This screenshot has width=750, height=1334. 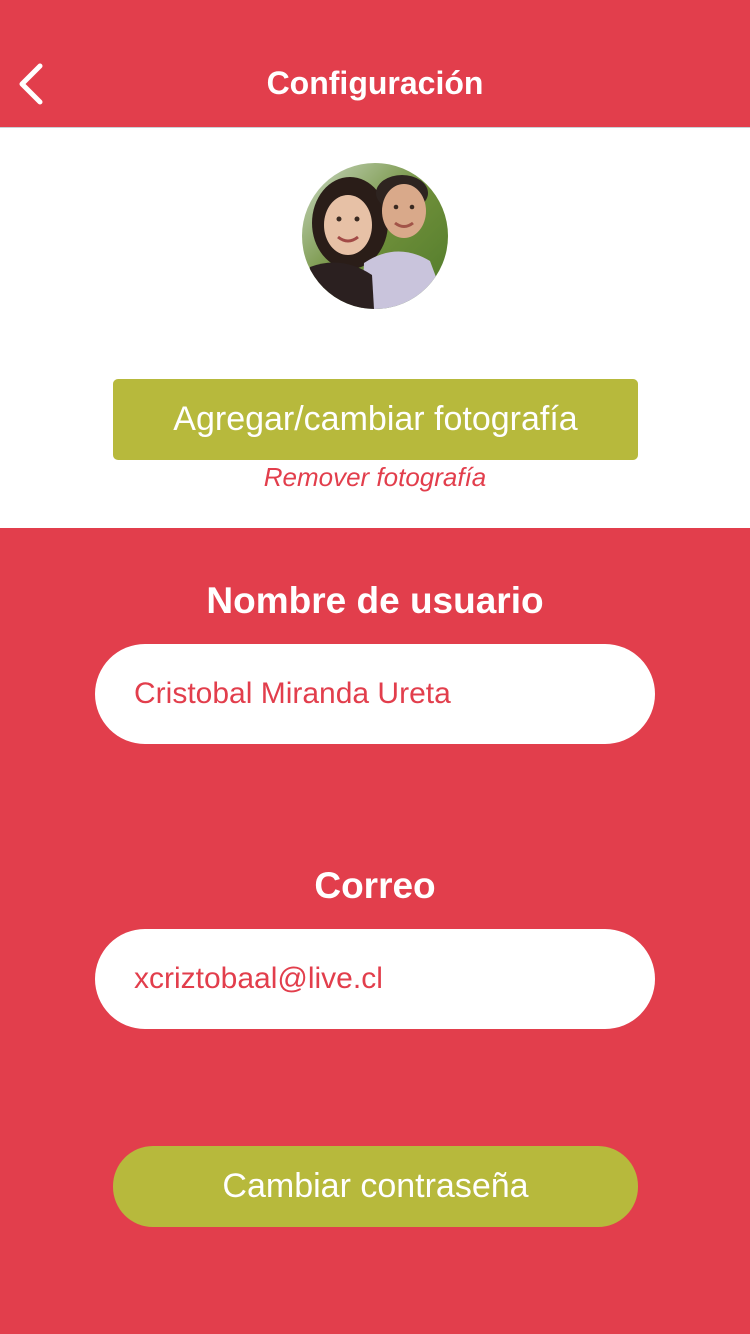 I want to click on add-change-photo-button: Agregar/cambiar fotografía, so click(x=375, y=419).